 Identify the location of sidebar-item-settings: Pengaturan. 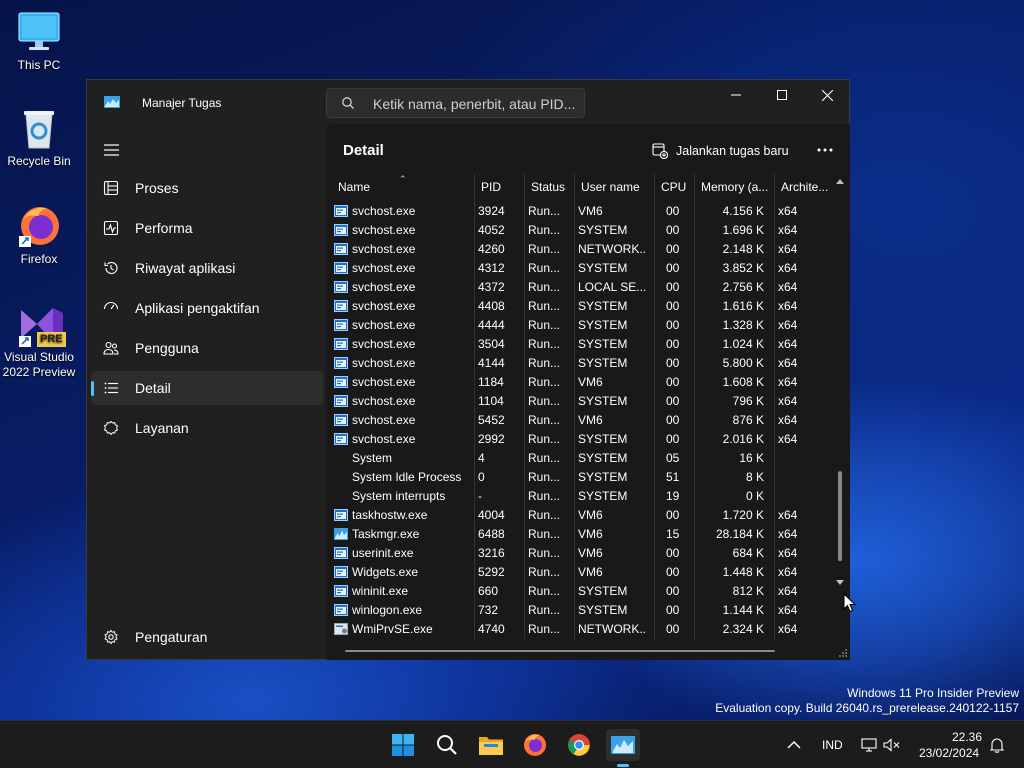
(207, 637).